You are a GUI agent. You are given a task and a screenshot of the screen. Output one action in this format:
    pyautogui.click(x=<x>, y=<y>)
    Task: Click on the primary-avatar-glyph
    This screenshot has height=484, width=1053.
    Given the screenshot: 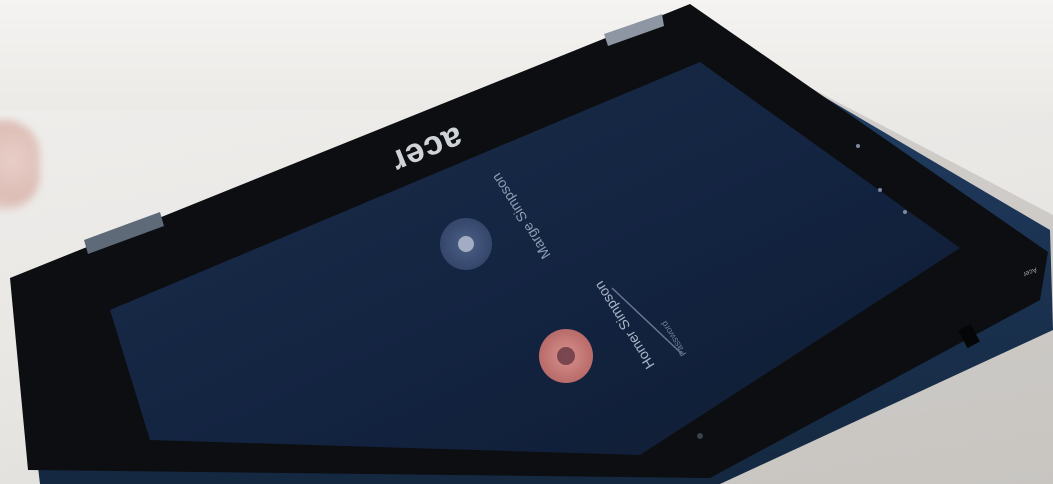 What is the action you would take?
    pyautogui.click(x=566, y=356)
    